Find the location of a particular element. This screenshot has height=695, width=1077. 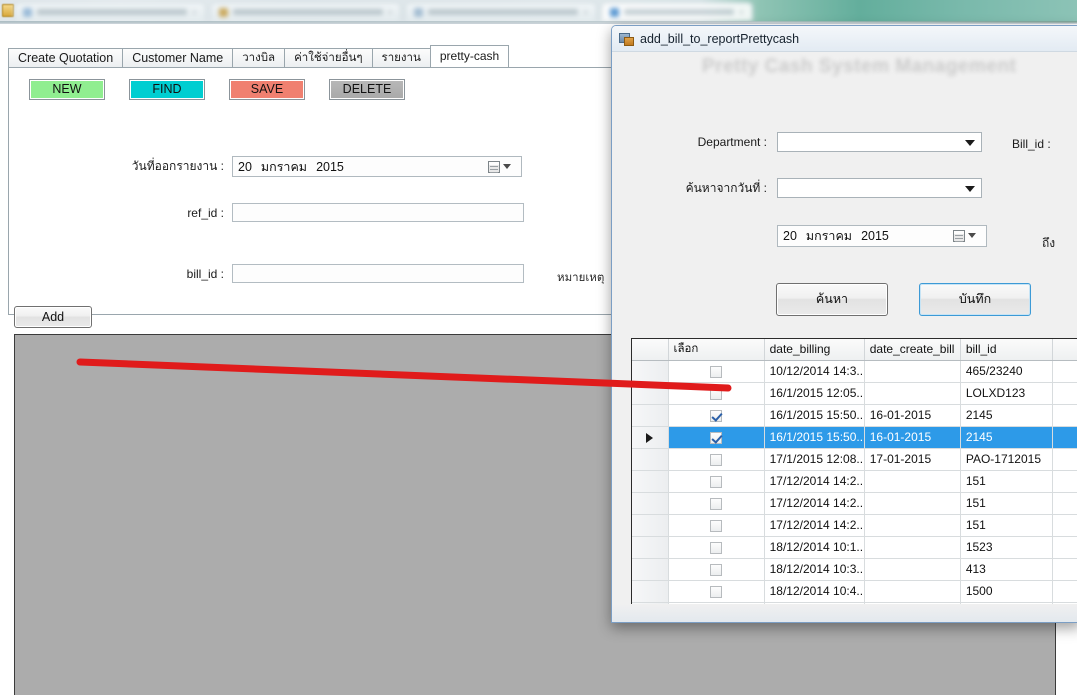

table-row: 16/1/2015 15:50... 16-01-2015 2145 is located at coordinates (854, 415).